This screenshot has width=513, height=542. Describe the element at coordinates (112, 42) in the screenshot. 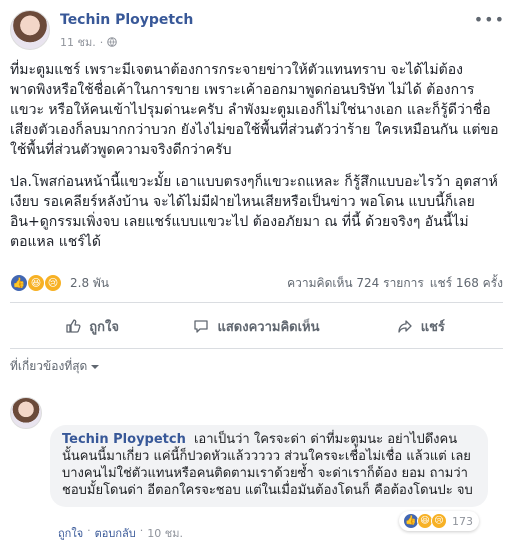

I see `globe-icon` at that location.